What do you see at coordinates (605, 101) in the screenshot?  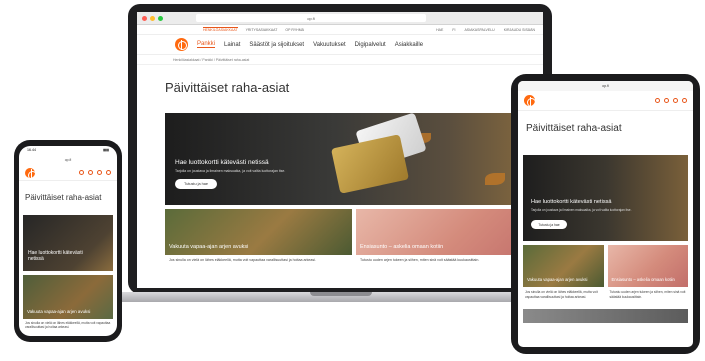 I see `tablet-header` at bounding box center [605, 101].